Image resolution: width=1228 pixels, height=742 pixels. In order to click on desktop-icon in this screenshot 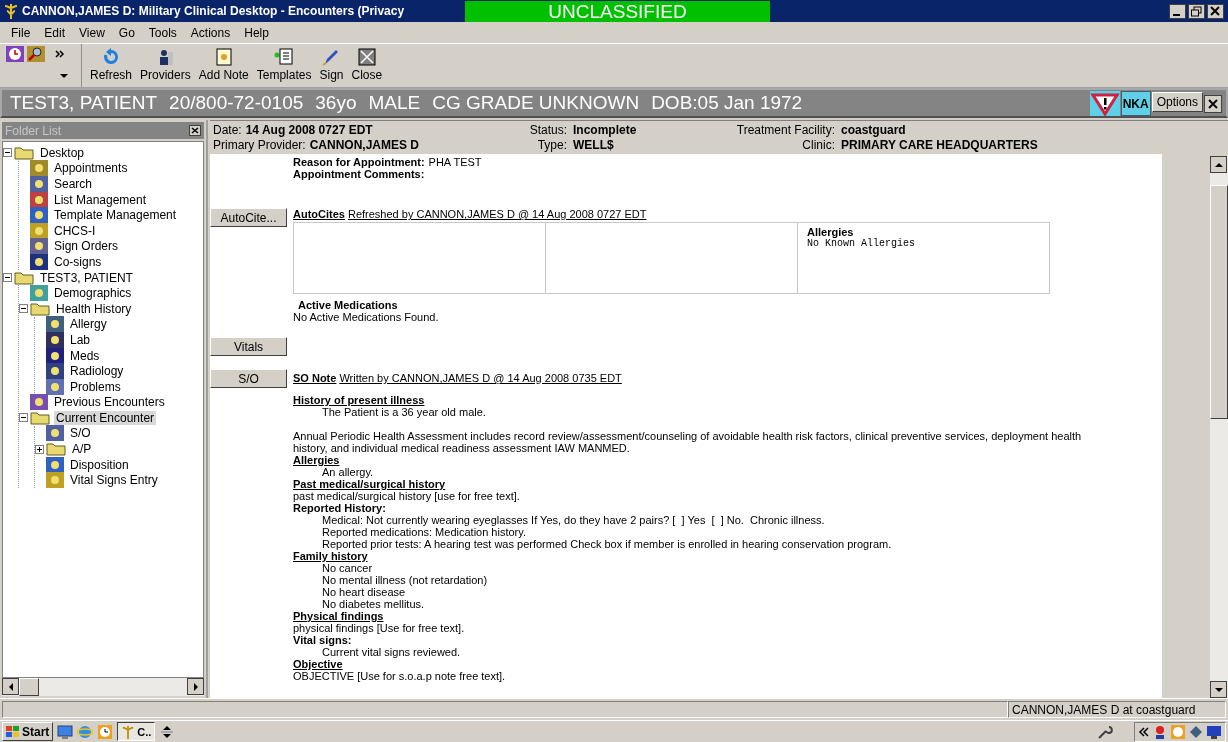, I will do `click(65, 731)`.